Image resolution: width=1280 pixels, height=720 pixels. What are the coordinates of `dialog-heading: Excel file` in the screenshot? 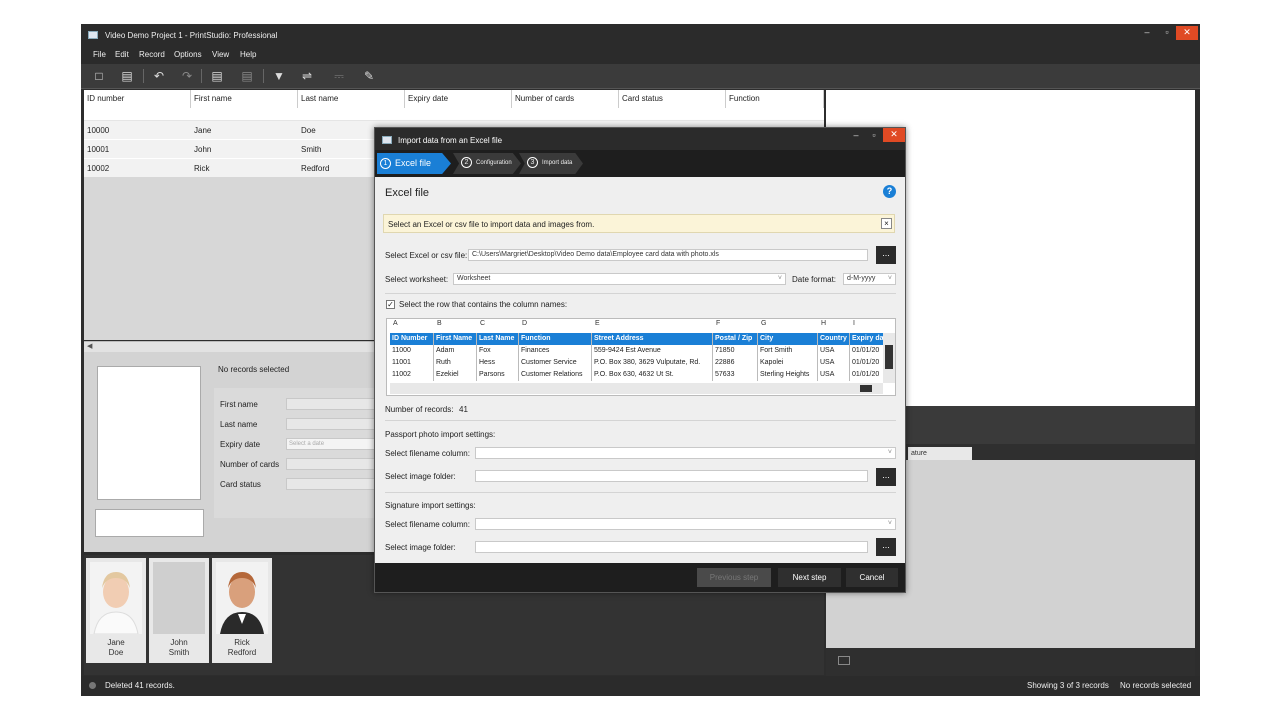 It's located at (407, 193).